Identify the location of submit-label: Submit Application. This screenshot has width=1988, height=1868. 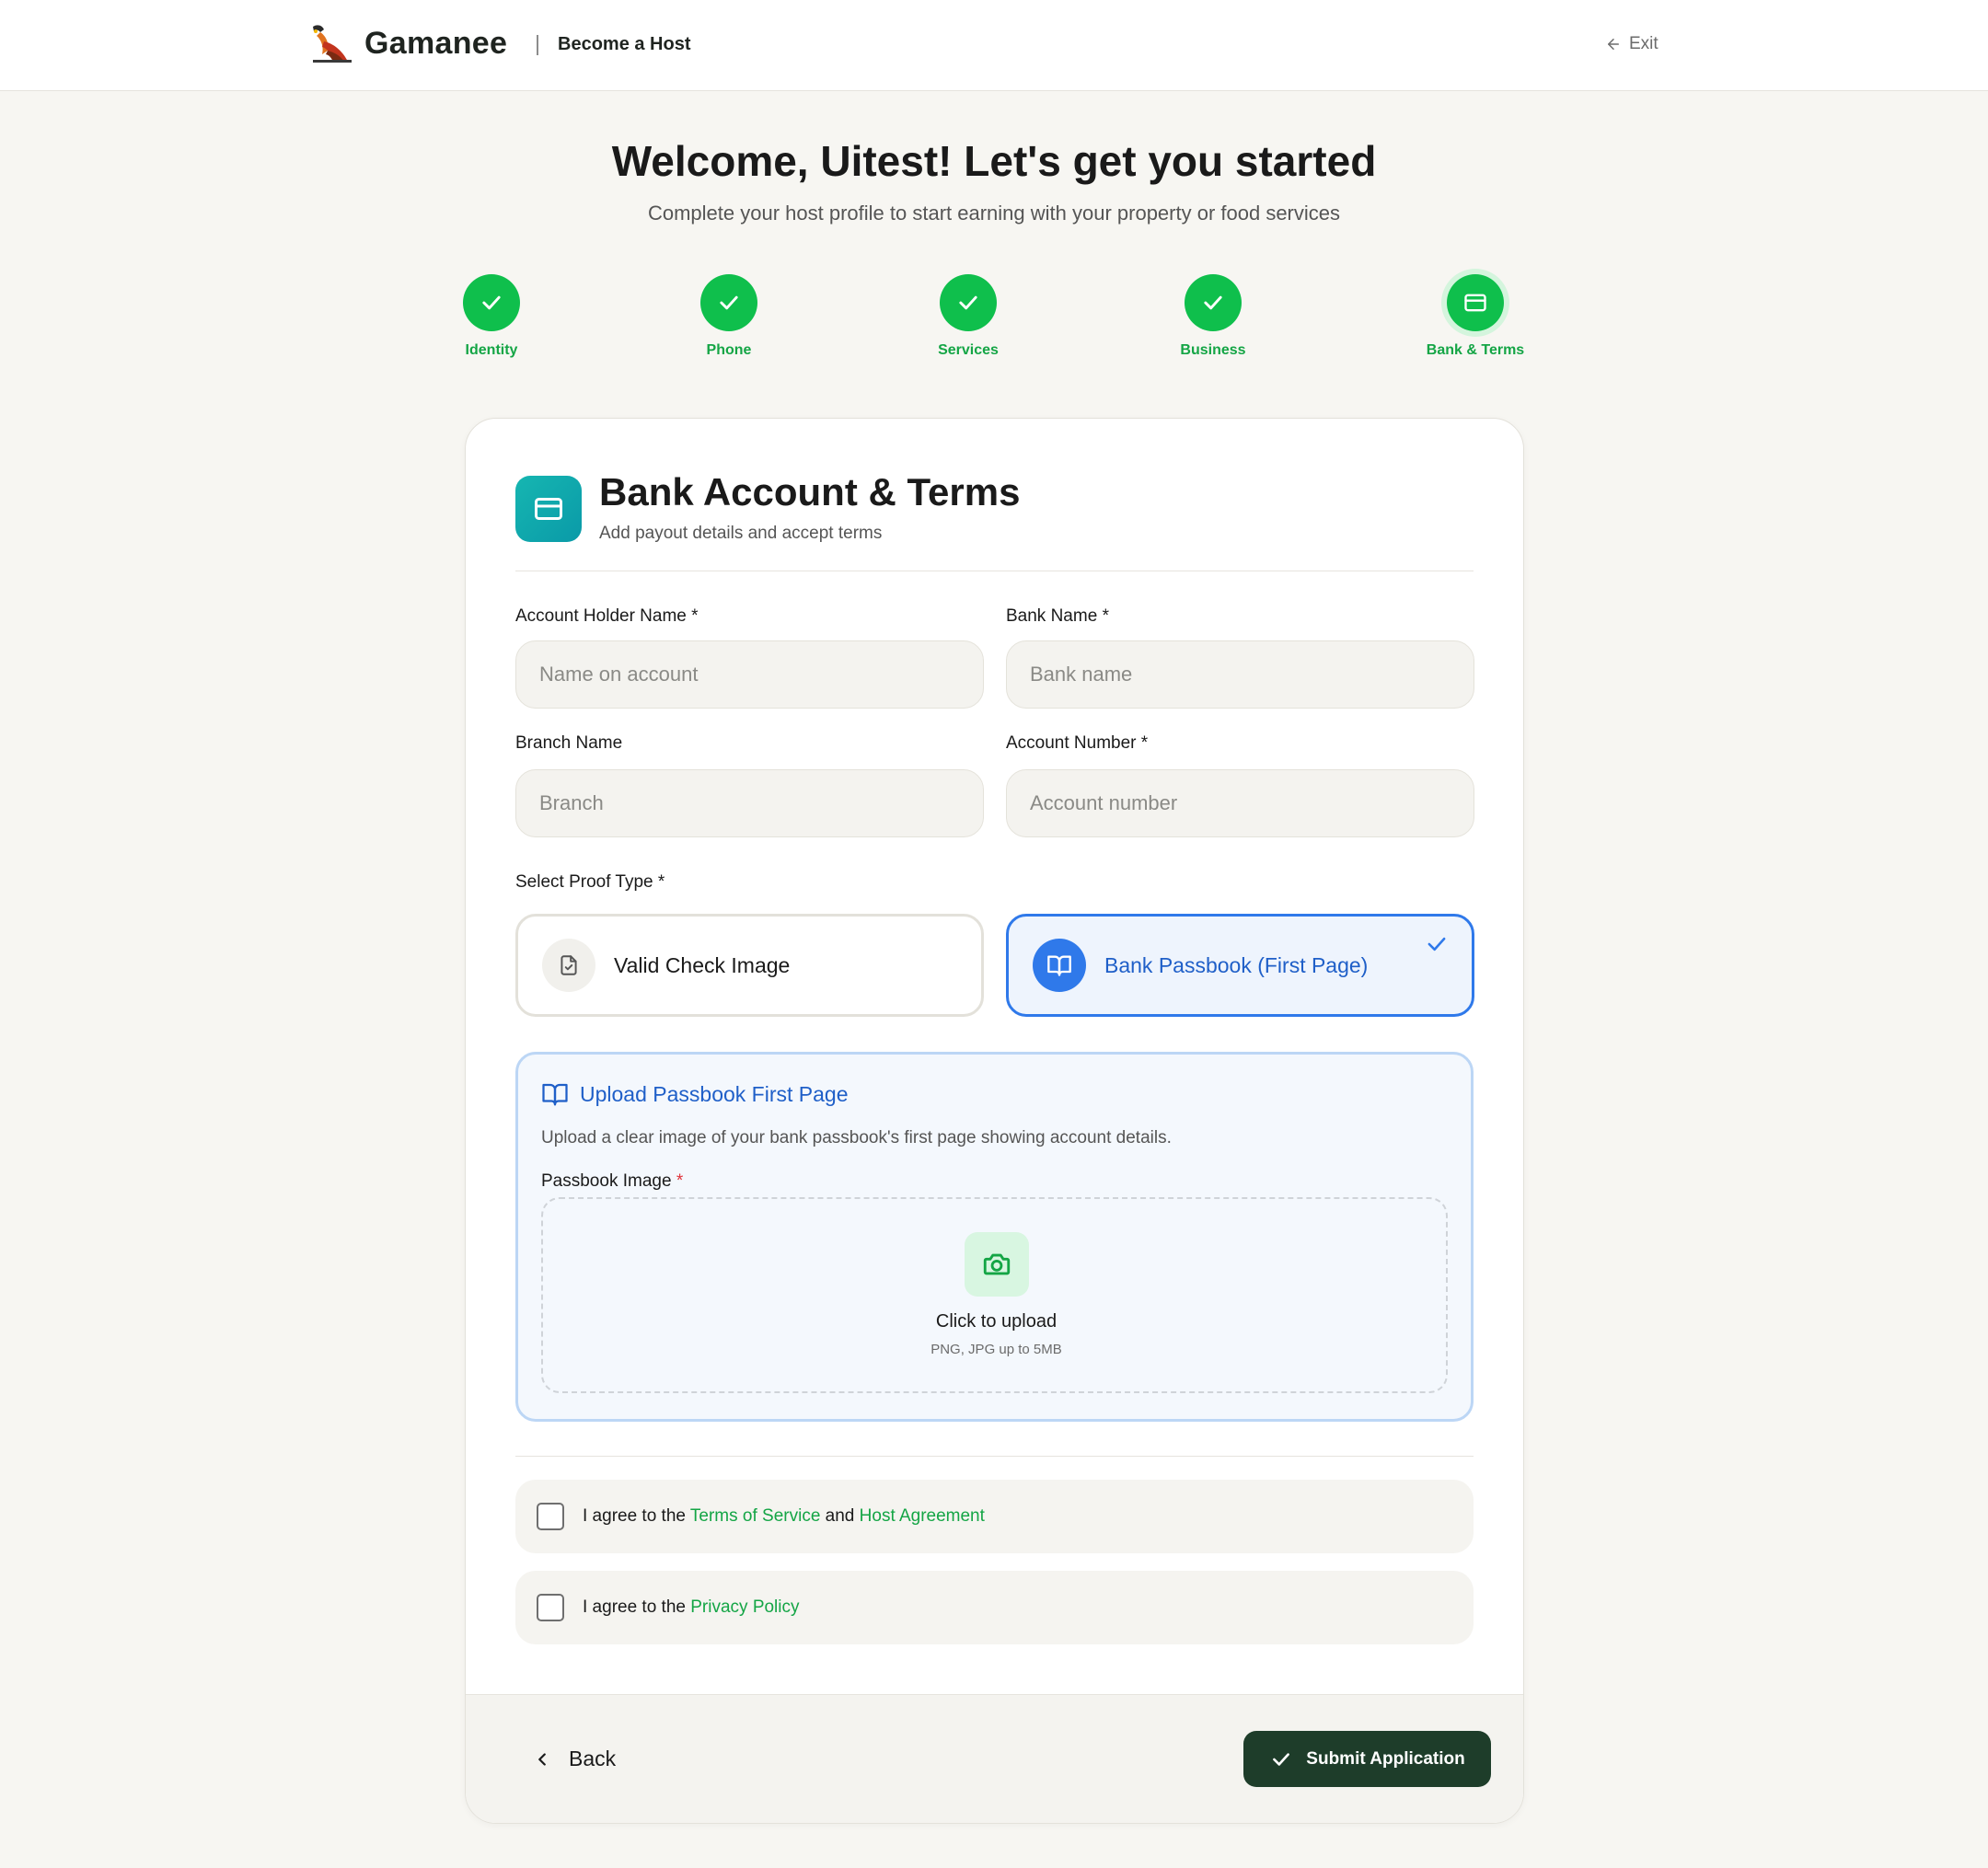
(1385, 1758).